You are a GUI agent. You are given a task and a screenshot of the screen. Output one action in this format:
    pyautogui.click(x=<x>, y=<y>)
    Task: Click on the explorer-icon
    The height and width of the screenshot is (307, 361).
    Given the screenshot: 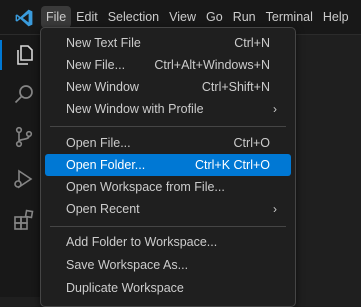 What is the action you would take?
    pyautogui.click(x=24, y=55)
    